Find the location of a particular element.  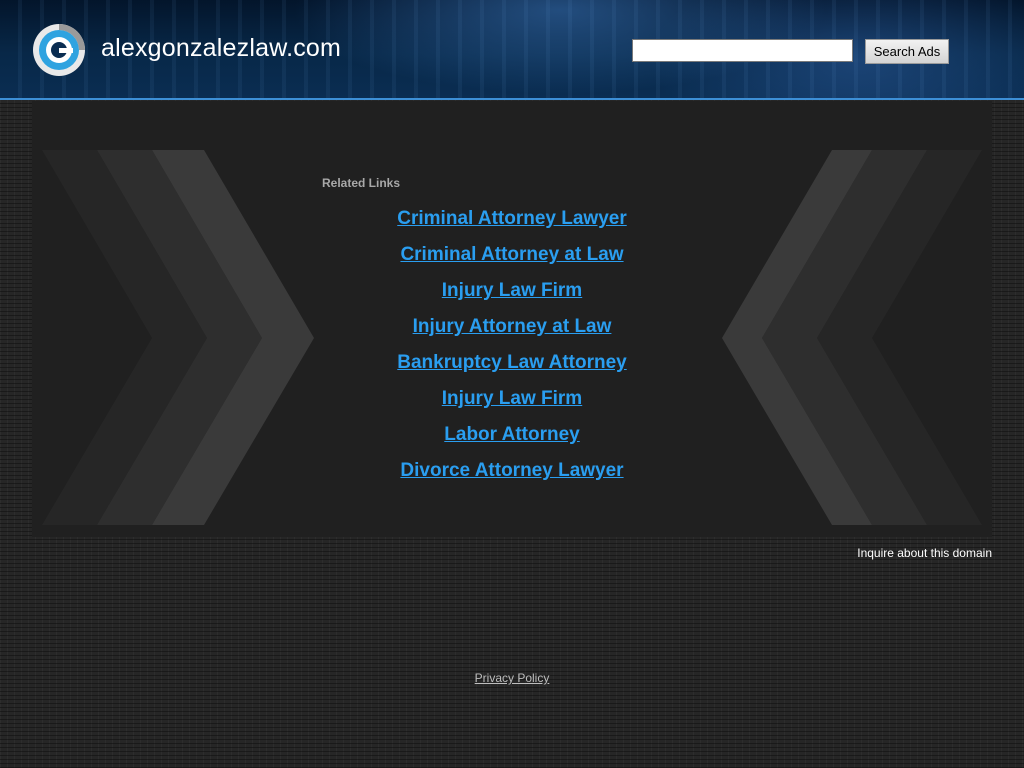

related-links-heading: Related Links is located at coordinates (361, 183).